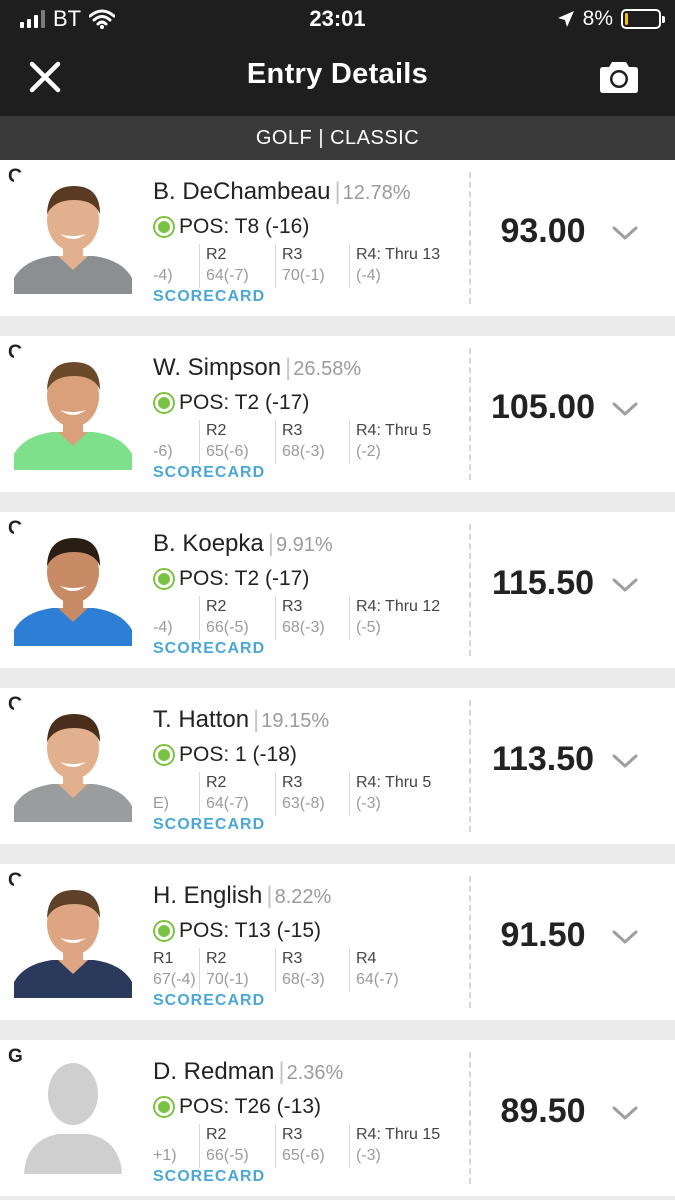 The height and width of the screenshot is (1200, 675). I want to click on position-status: POS: 1 (-18), so click(238, 754).